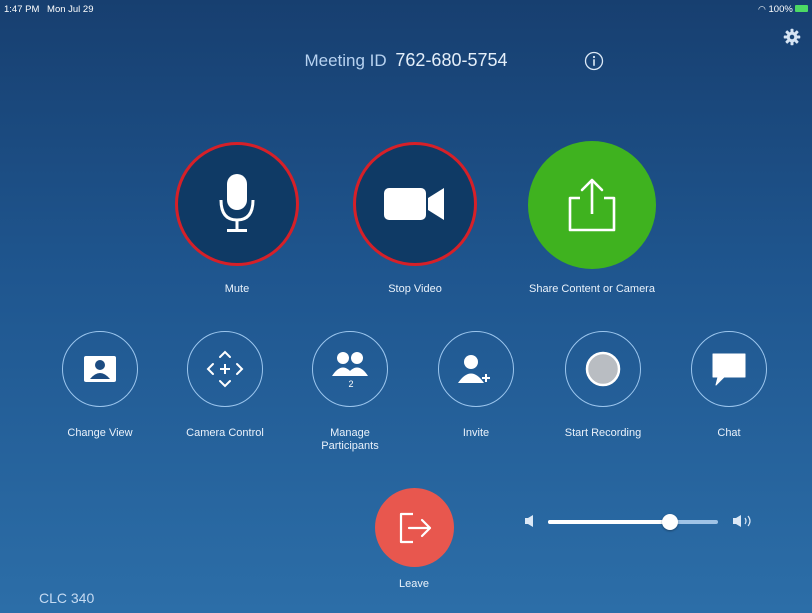 The image size is (812, 613). I want to click on exit-icon, so click(415, 527).